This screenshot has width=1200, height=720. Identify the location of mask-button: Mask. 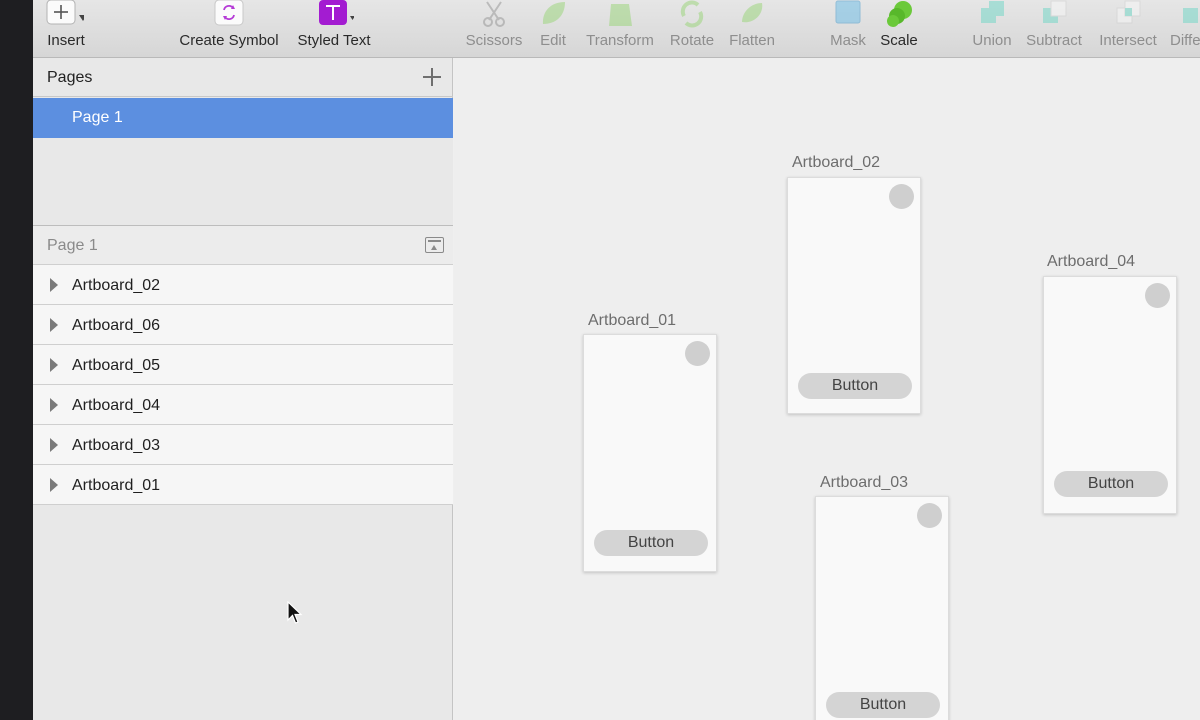
(848, 29).